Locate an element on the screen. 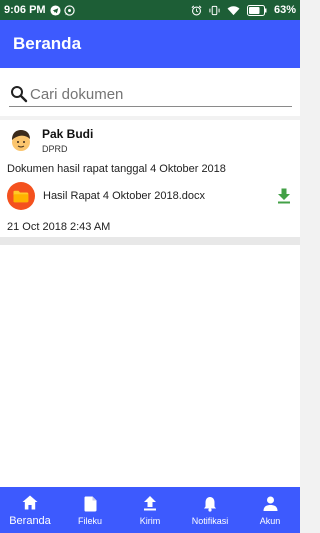 The height and width of the screenshot is (533, 320). download-icon is located at coordinates (284, 196).